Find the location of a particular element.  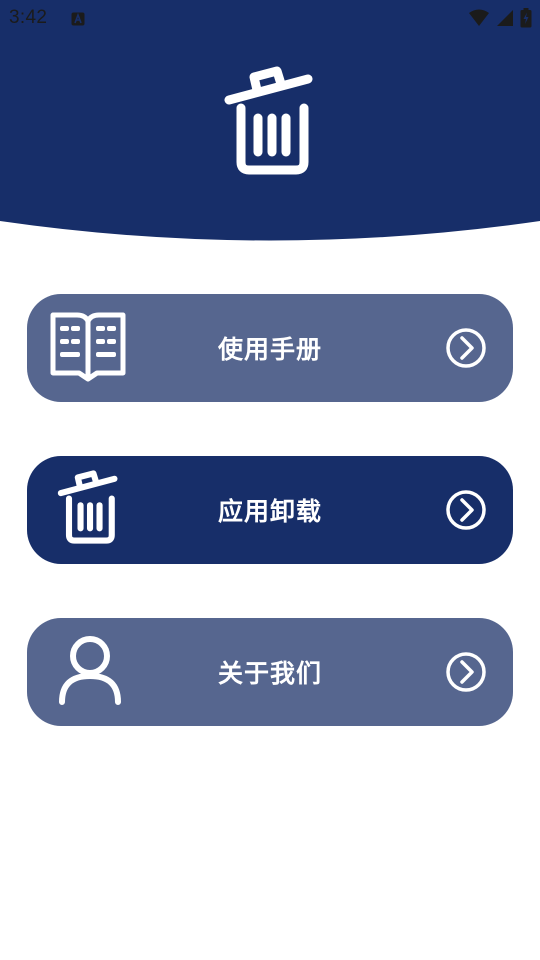

status-icons is located at coordinates (500, 20).